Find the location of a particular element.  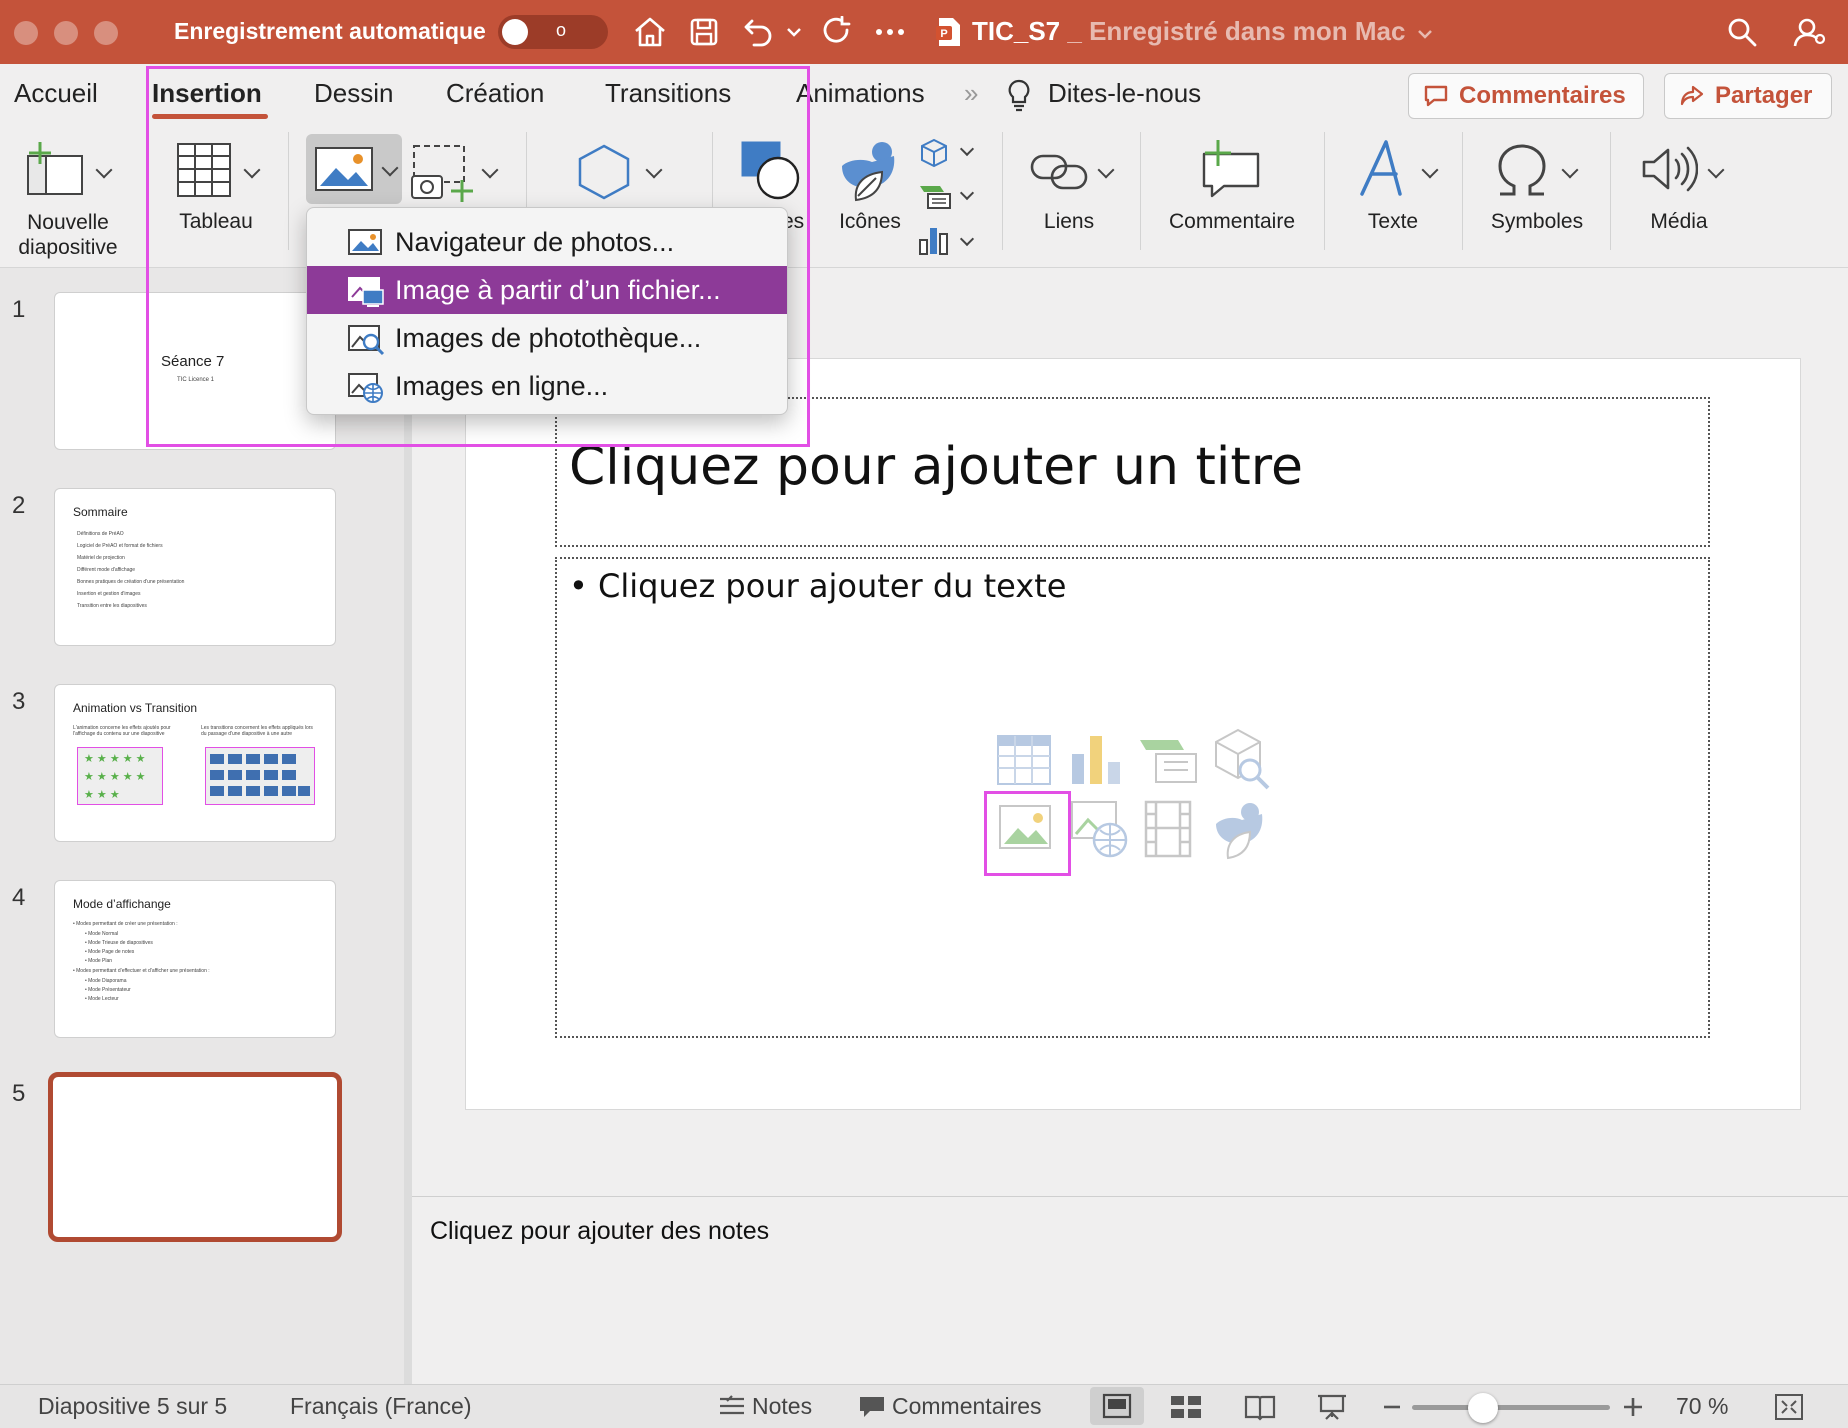

pictures-button is located at coordinates (354, 169).